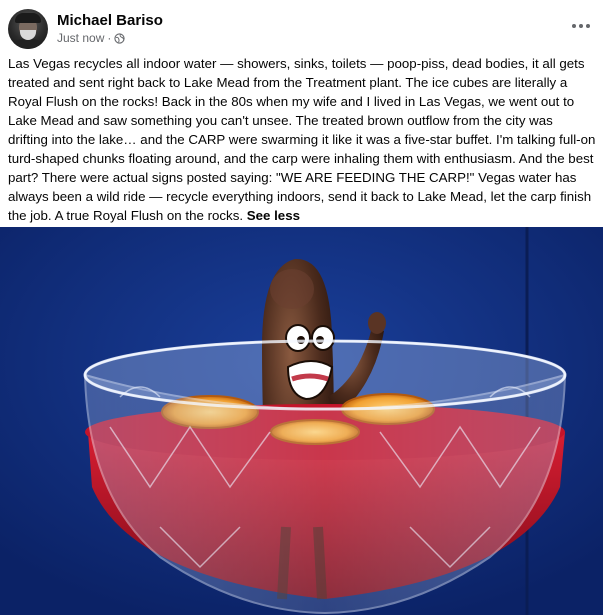  Describe the element at coordinates (119, 38) in the screenshot. I see `globe-icon` at that location.